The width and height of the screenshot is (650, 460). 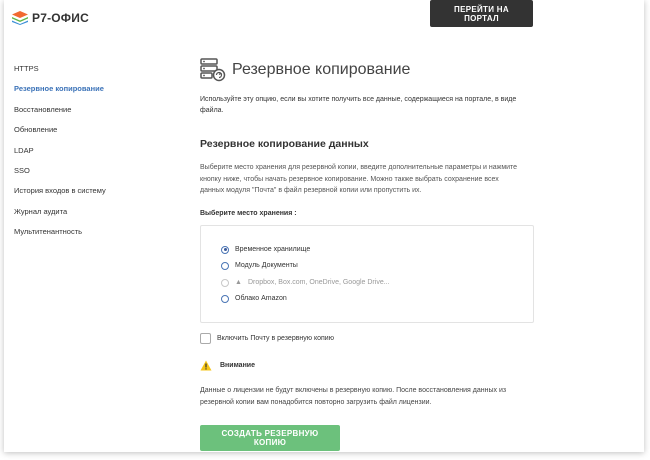 I want to click on sidebar-item-sso: SSO, so click(x=99, y=174).